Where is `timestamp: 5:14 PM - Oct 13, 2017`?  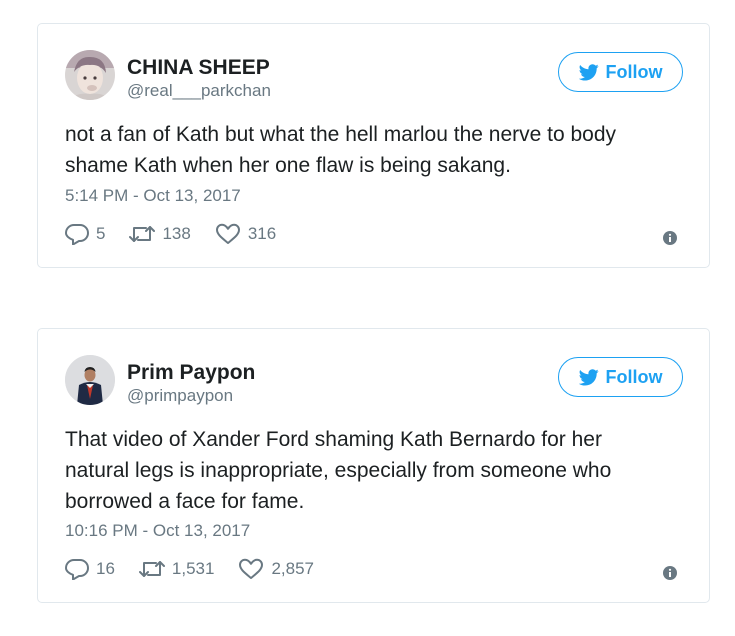
timestamp: 5:14 PM - Oct 13, 2017 is located at coordinates (153, 196).